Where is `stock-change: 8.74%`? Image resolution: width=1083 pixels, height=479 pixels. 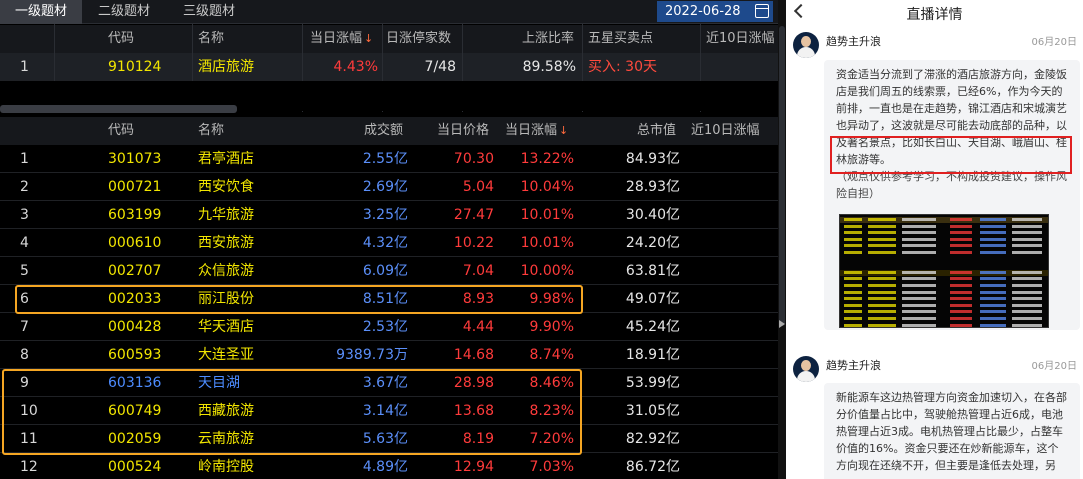
stock-change: 8.74% is located at coordinates (551, 355).